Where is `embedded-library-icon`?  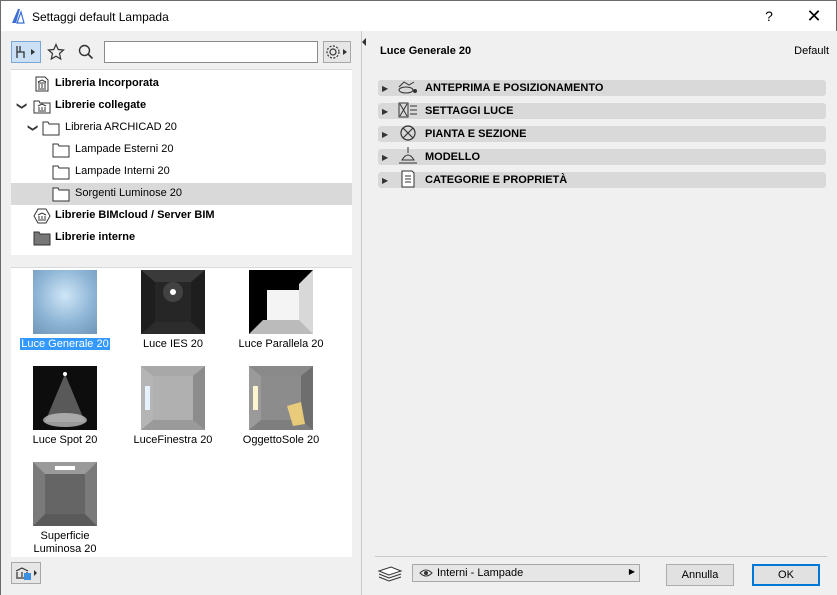 embedded-library-icon is located at coordinates (42, 84).